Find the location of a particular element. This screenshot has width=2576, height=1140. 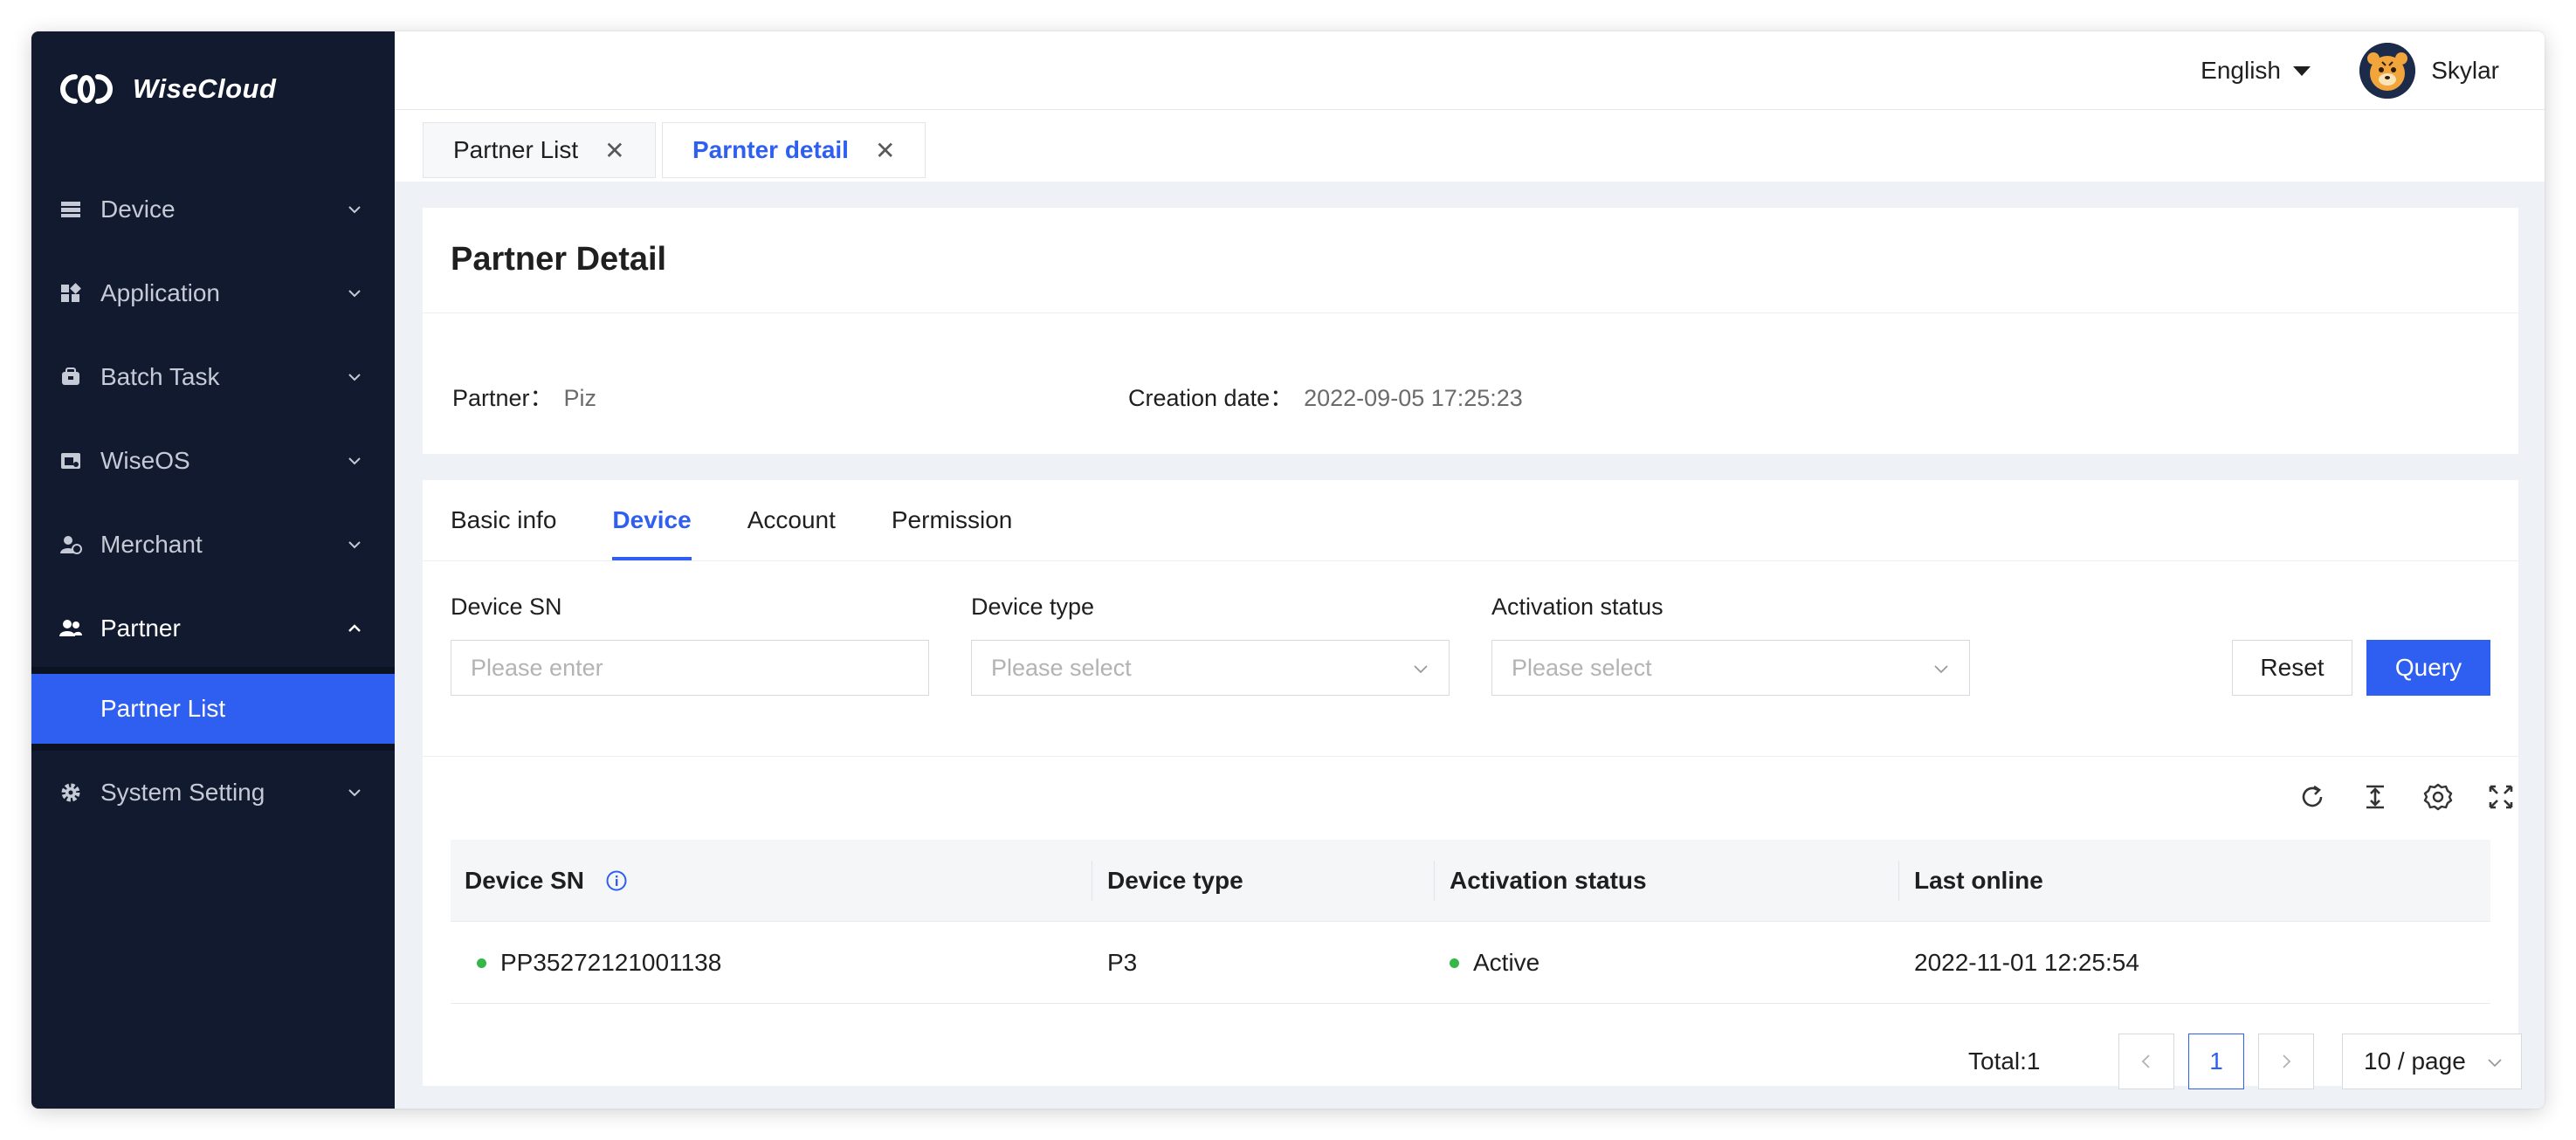

prev-page-button is located at coordinates (2146, 1061).